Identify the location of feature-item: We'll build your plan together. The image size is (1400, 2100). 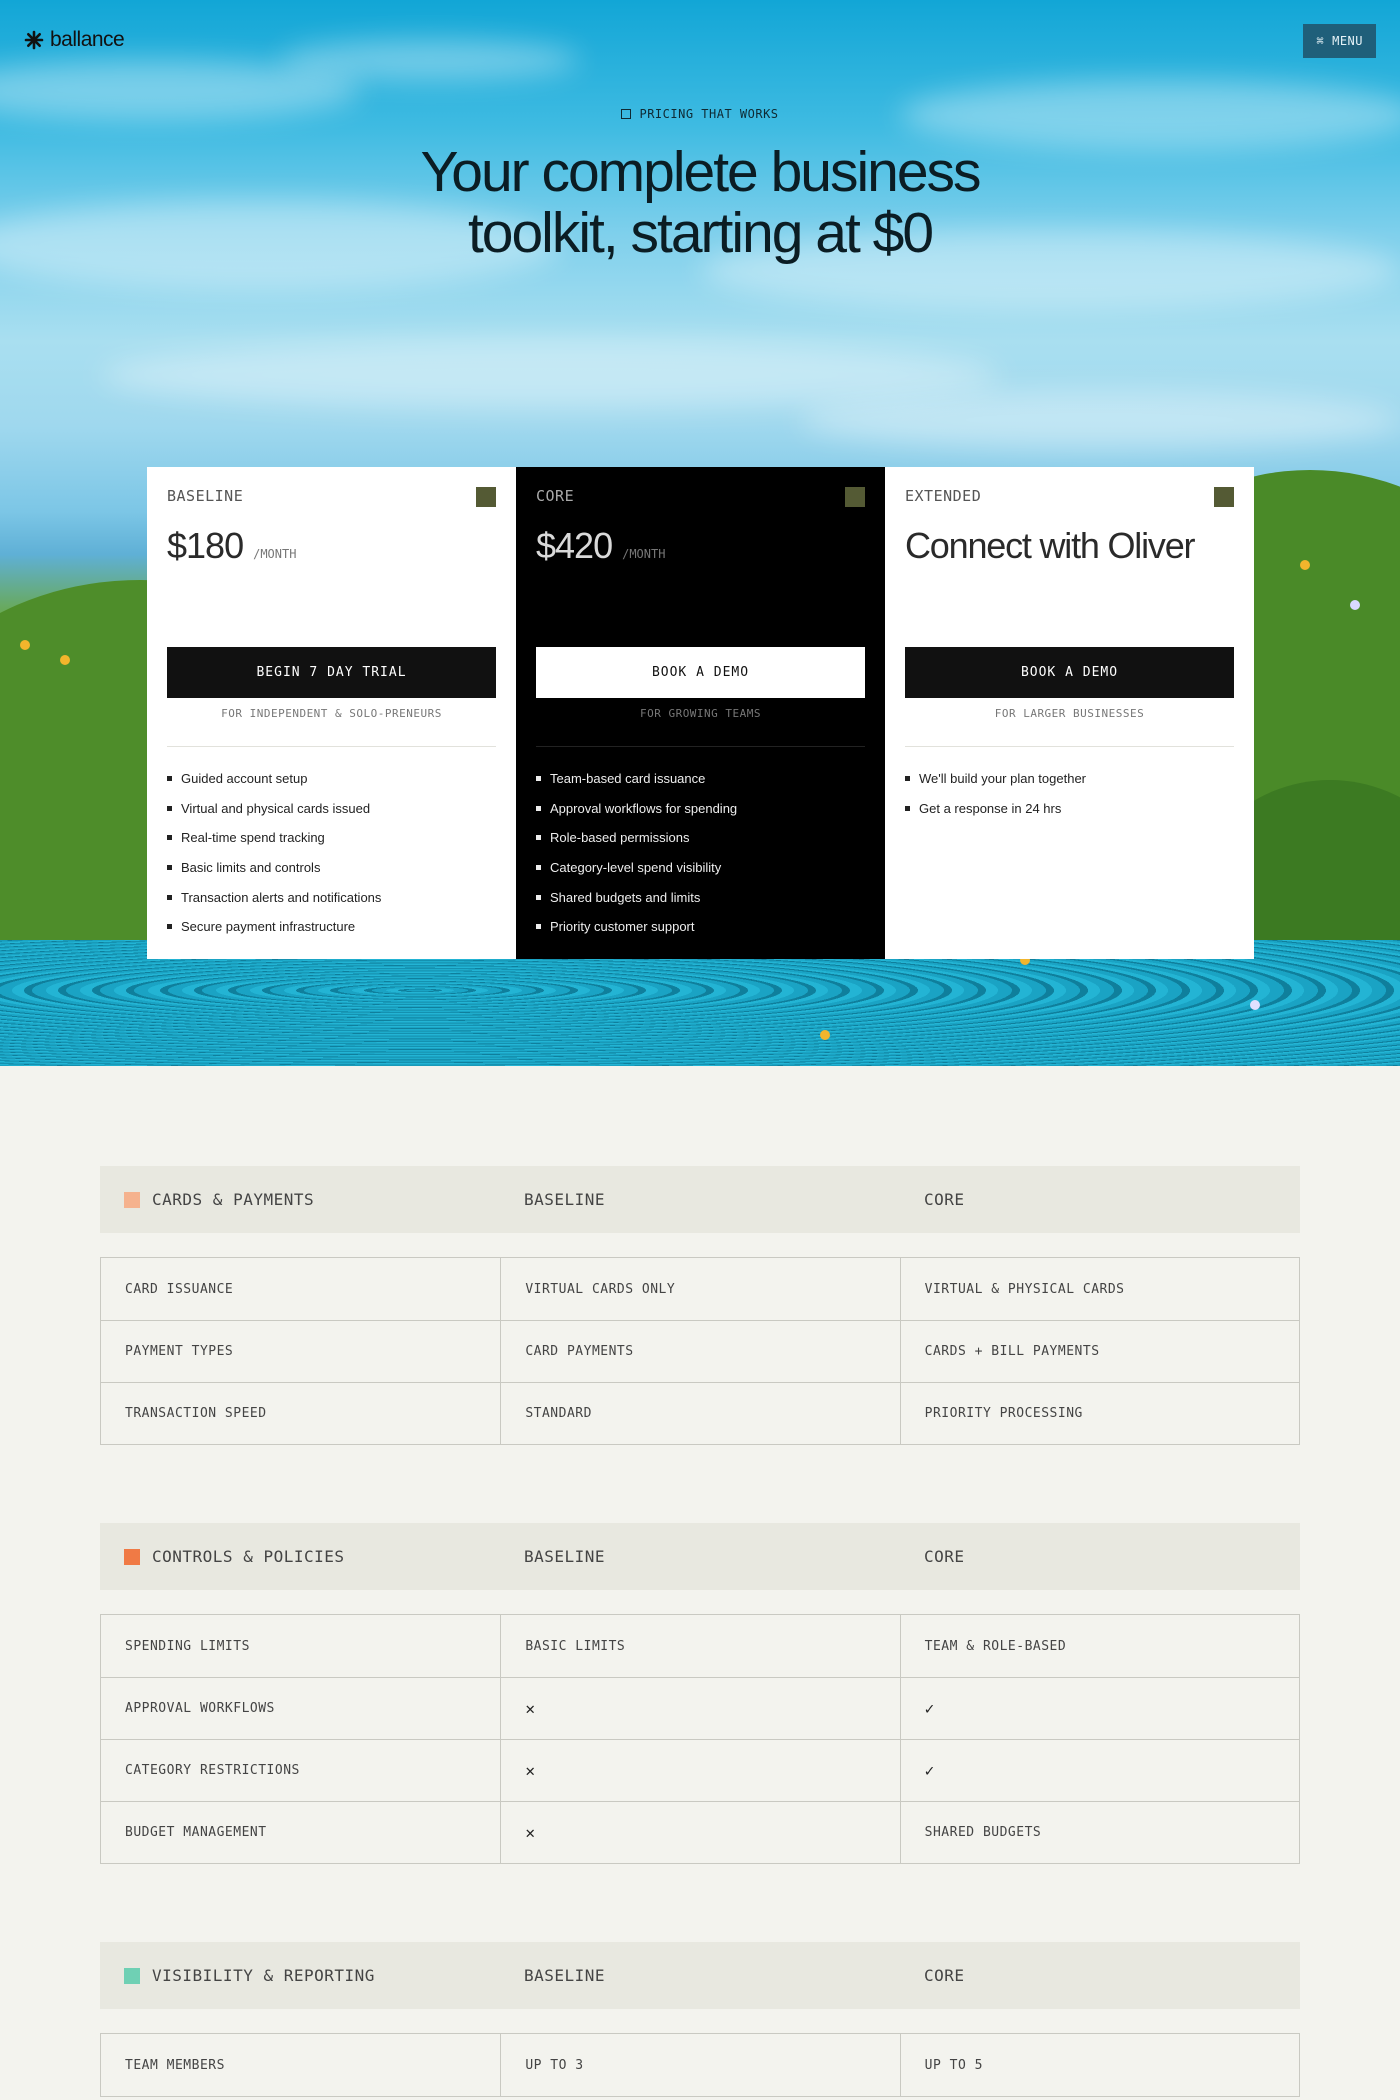
(1069, 778).